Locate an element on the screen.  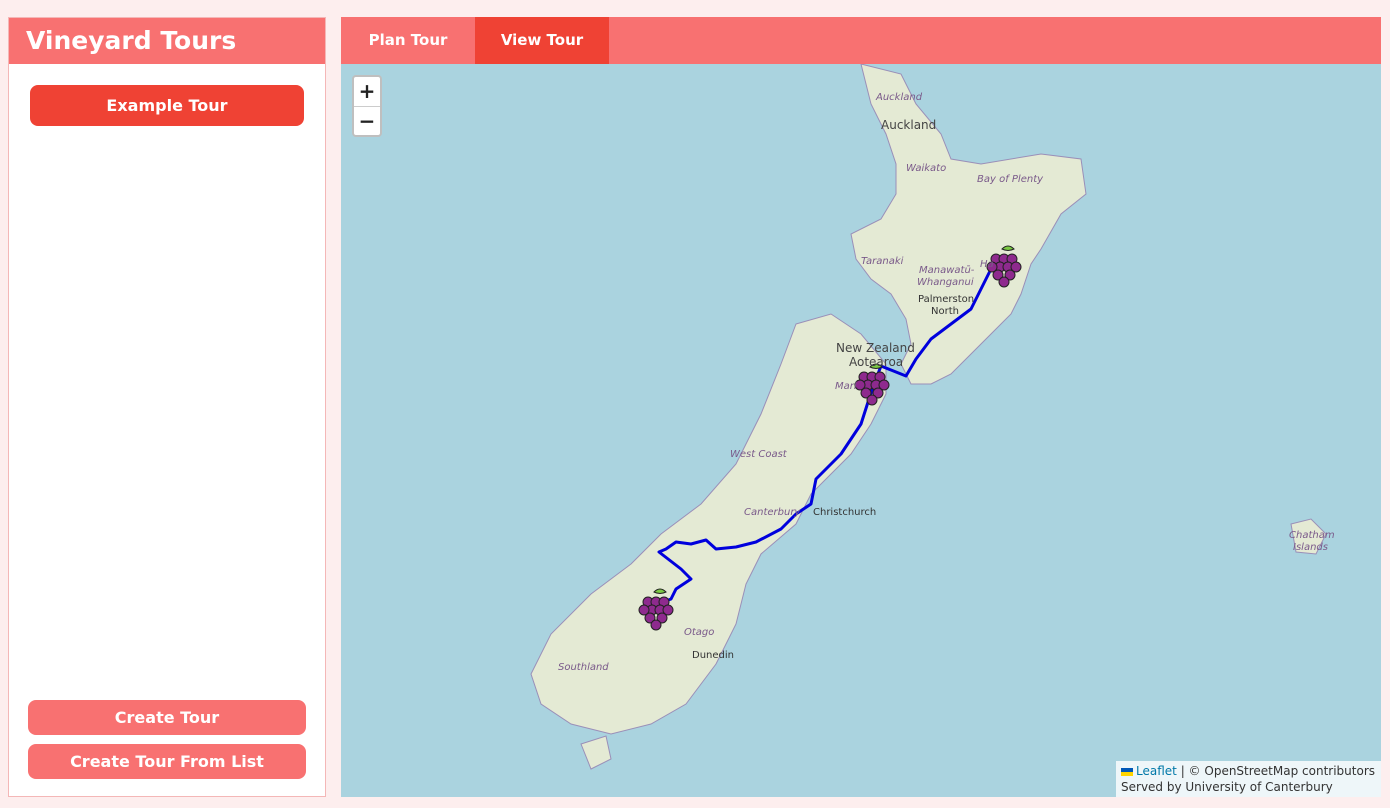
tab-plan-tour: Plan Tour is located at coordinates (408, 40).